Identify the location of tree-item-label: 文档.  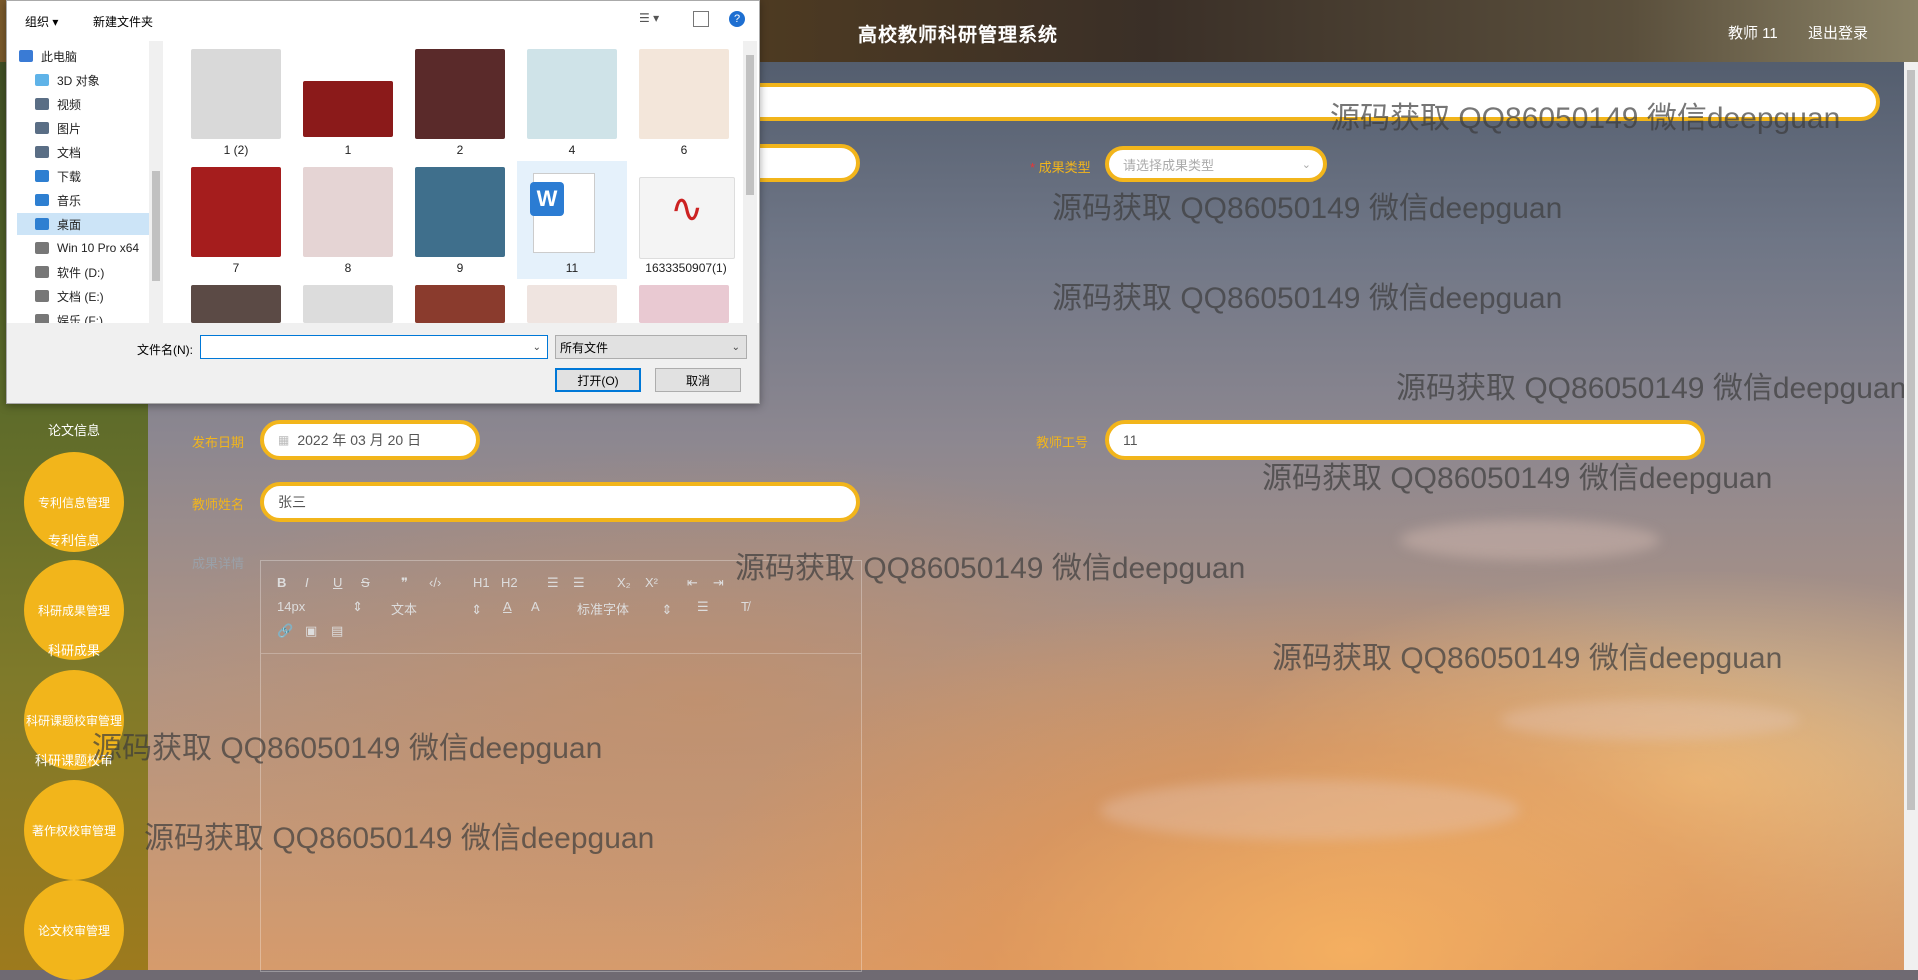
(69, 152).